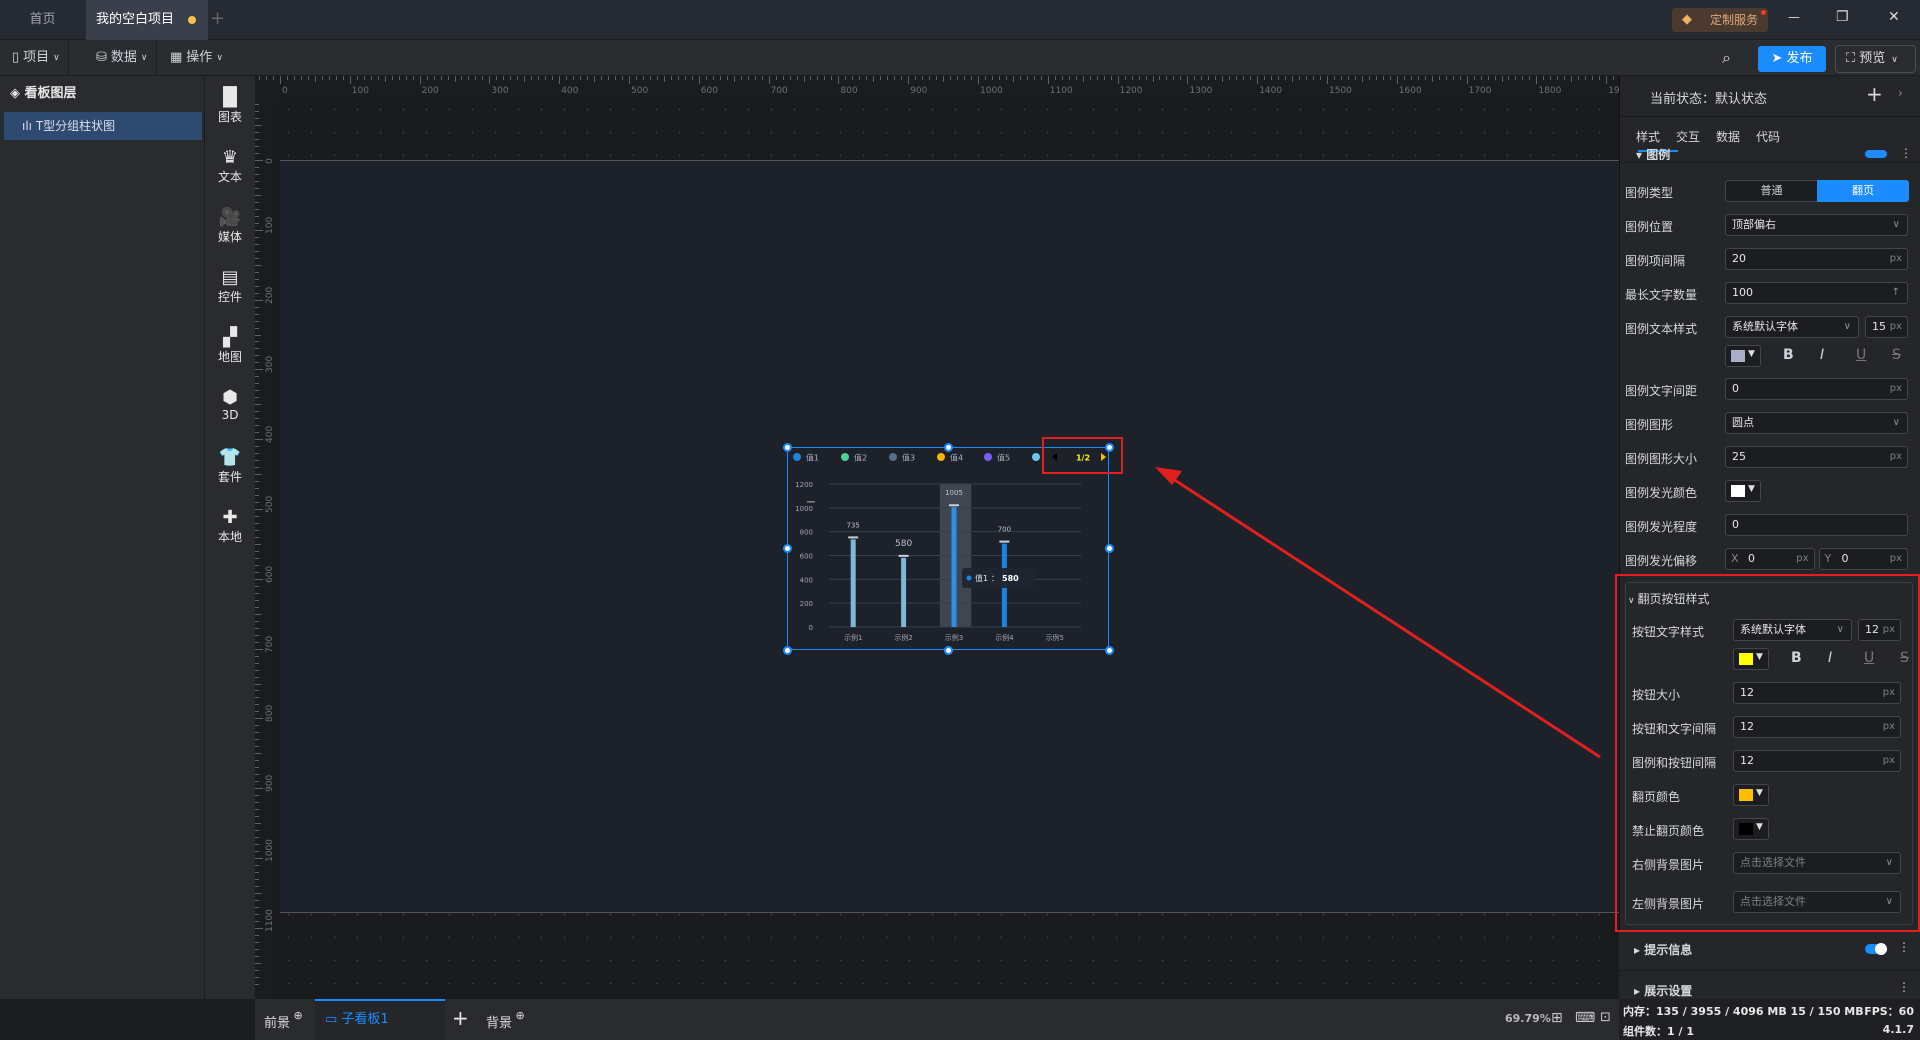  Describe the element at coordinates (230, 157) in the screenshot. I see `crown-icon: ♛` at that location.